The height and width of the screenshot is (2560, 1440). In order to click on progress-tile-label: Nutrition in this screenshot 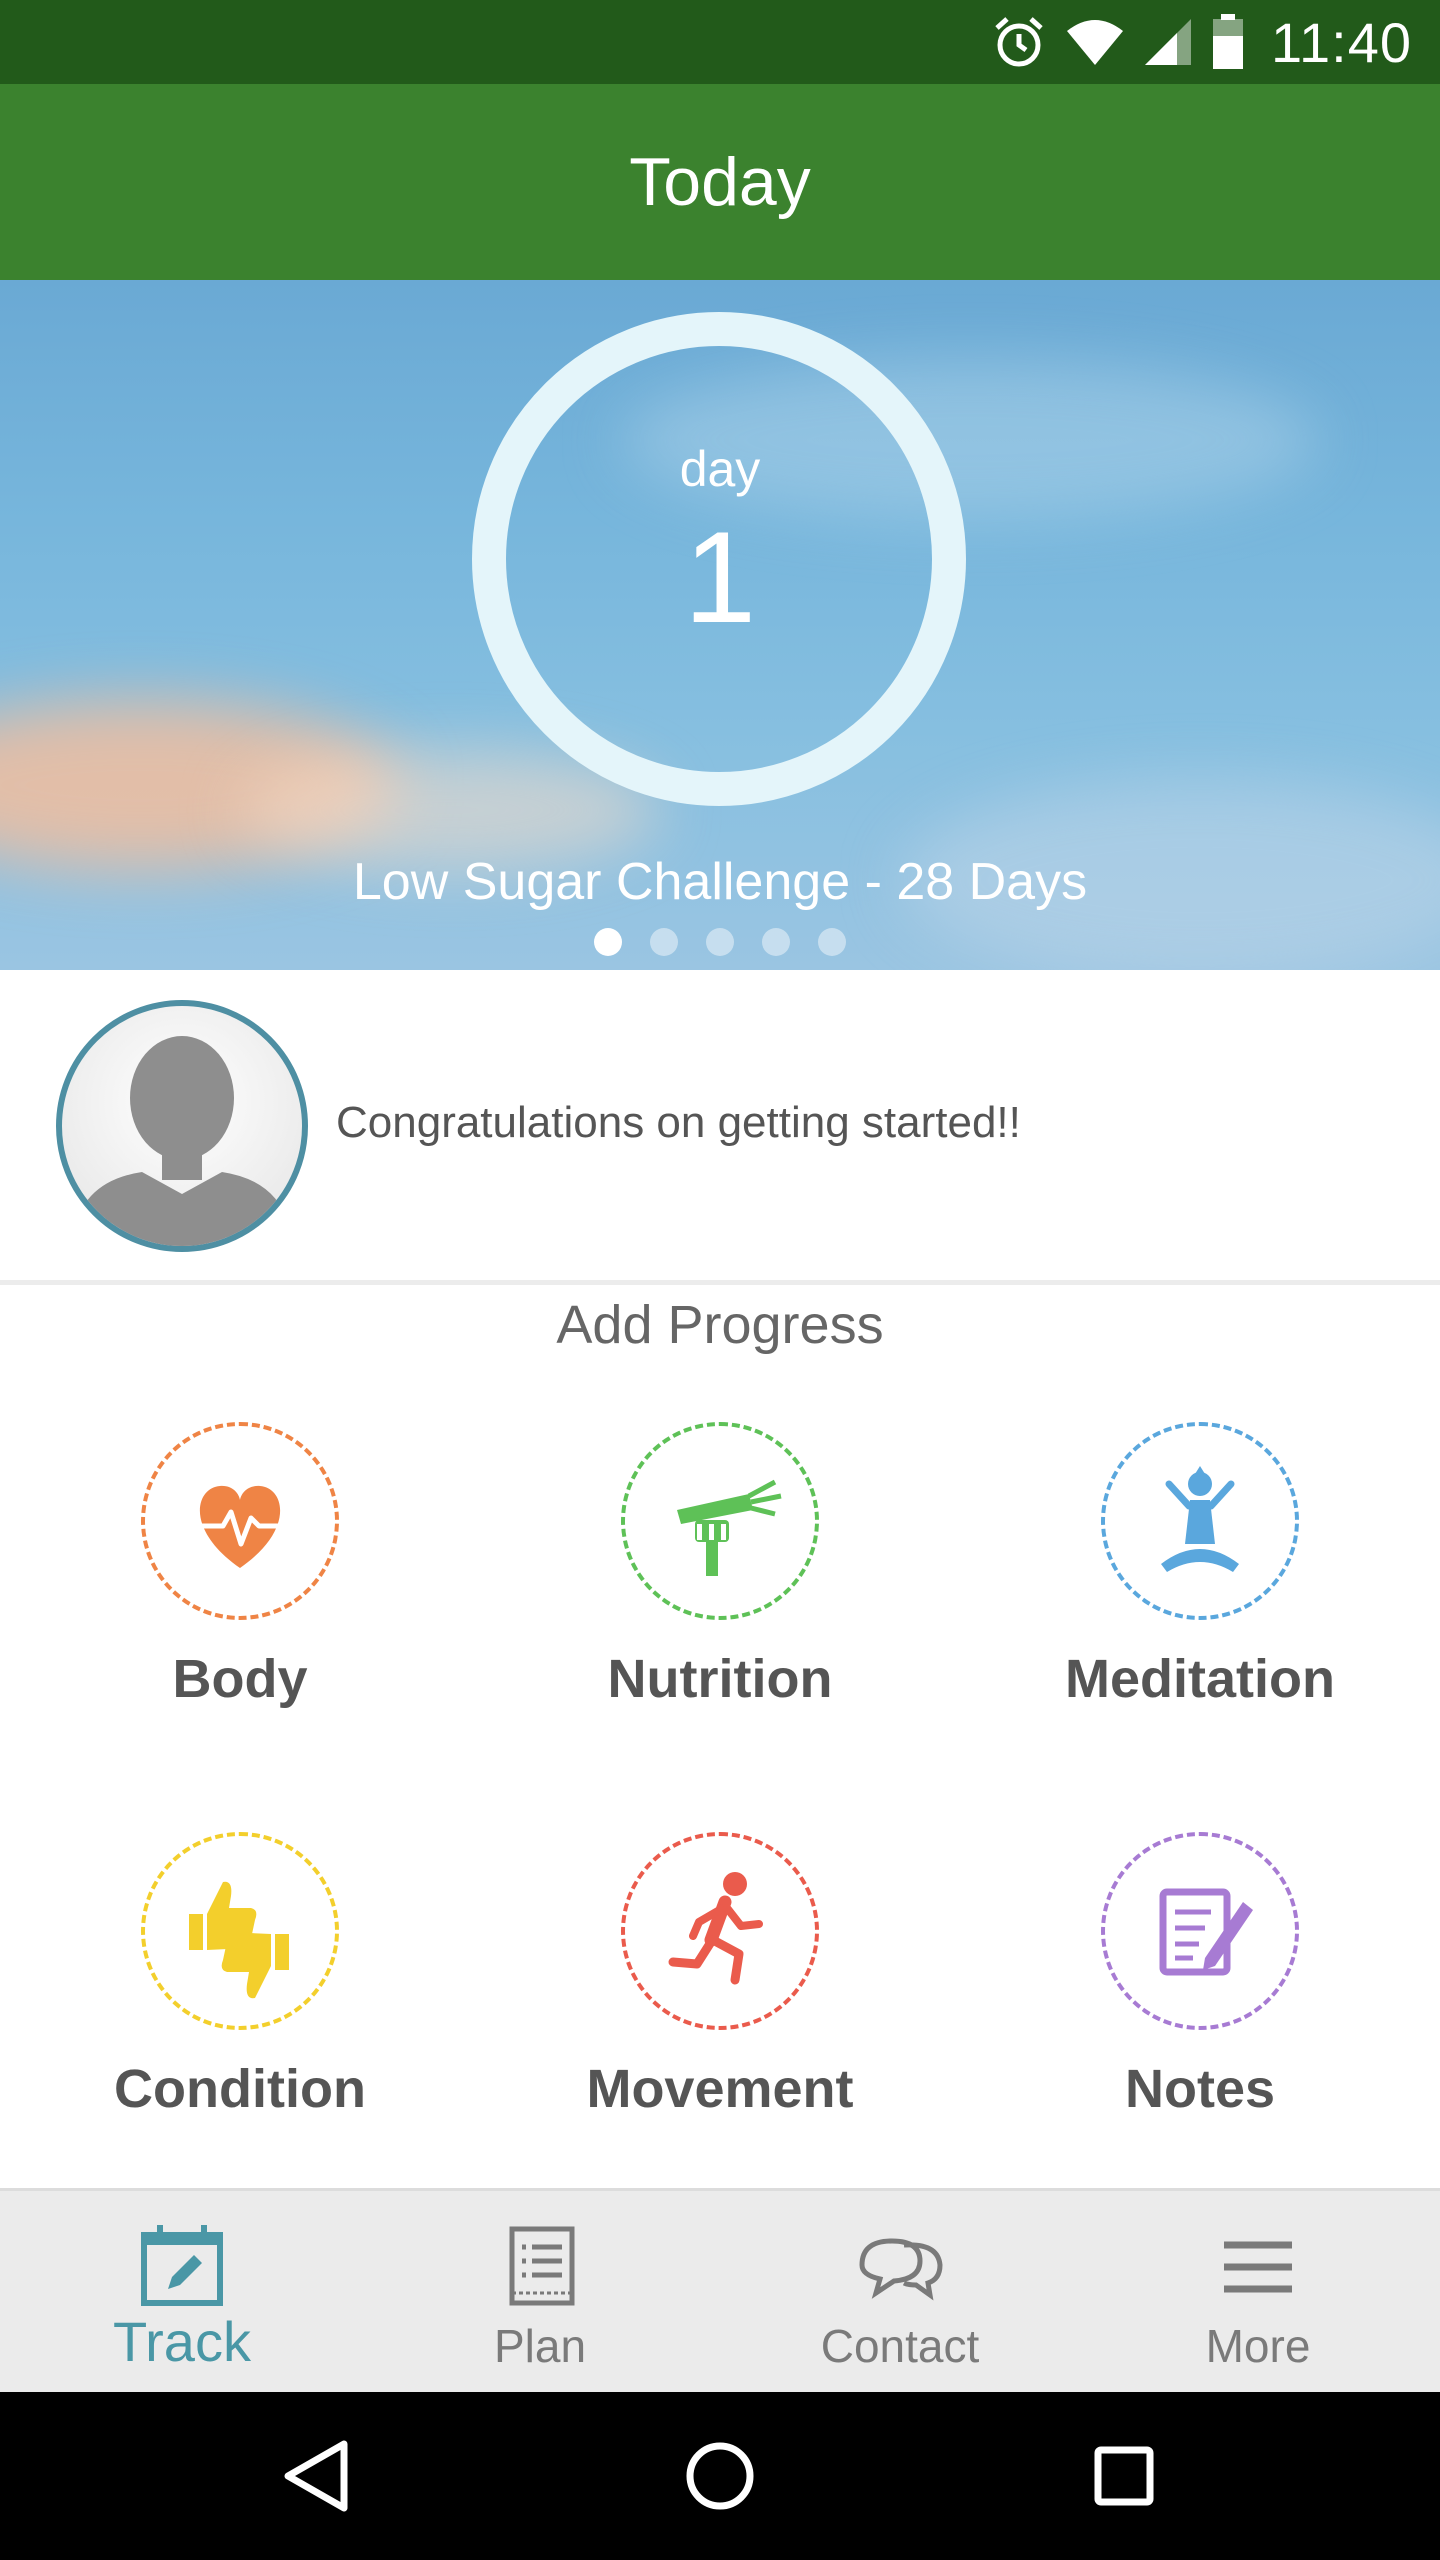, I will do `click(720, 1679)`.